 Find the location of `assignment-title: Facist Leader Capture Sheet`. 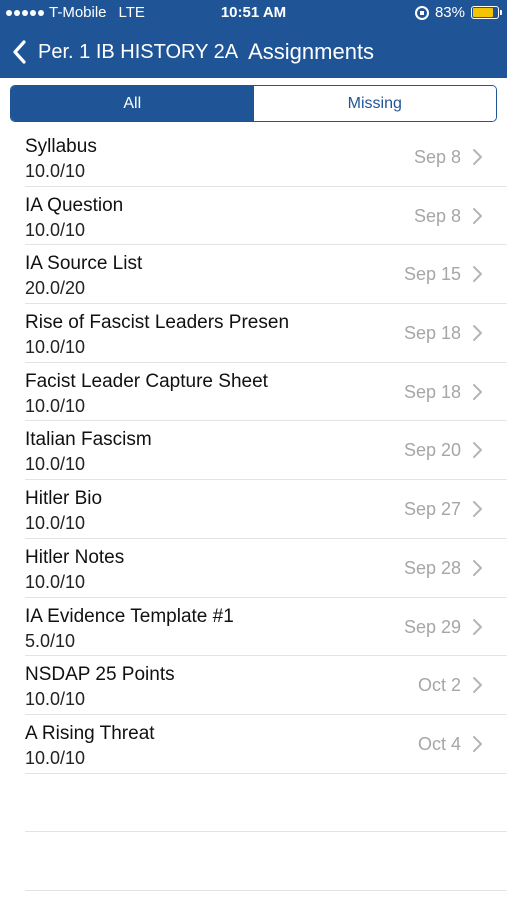

assignment-title: Facist Leader Capture Sheet is located at coordinates (146, 381).